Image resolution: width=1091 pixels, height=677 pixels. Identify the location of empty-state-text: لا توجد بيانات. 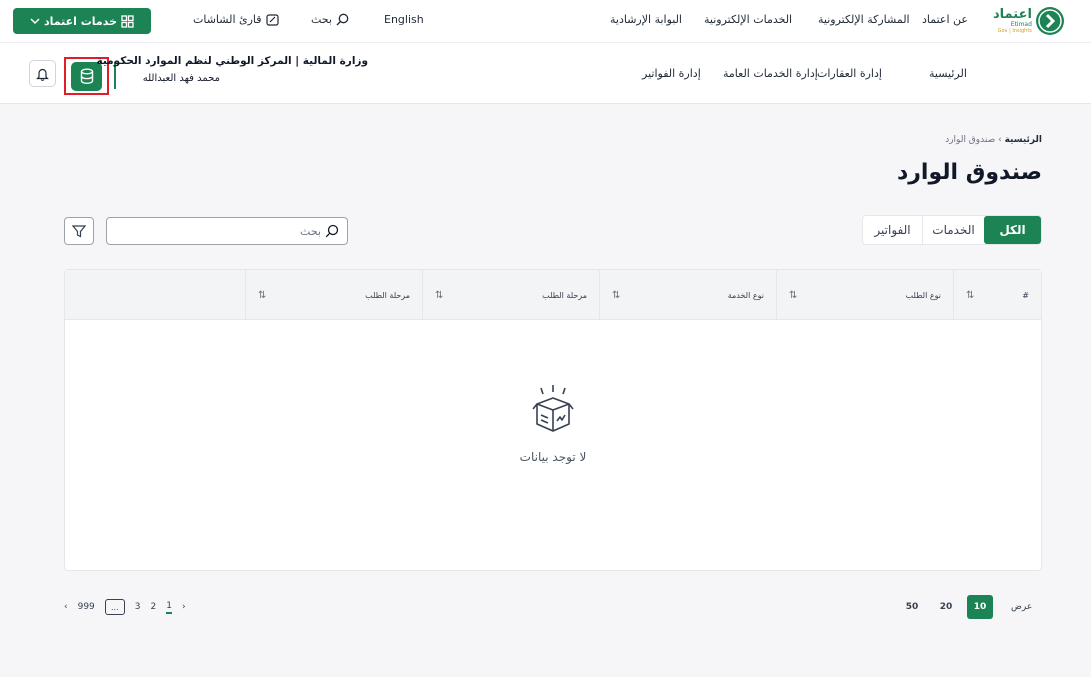
(553, 457).